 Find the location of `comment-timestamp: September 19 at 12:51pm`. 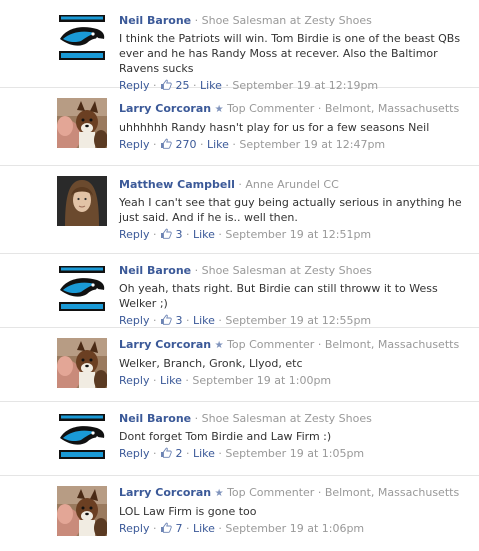

comment-timestamp: September 19 at 12:51pm is located at coordinates (298, 234).